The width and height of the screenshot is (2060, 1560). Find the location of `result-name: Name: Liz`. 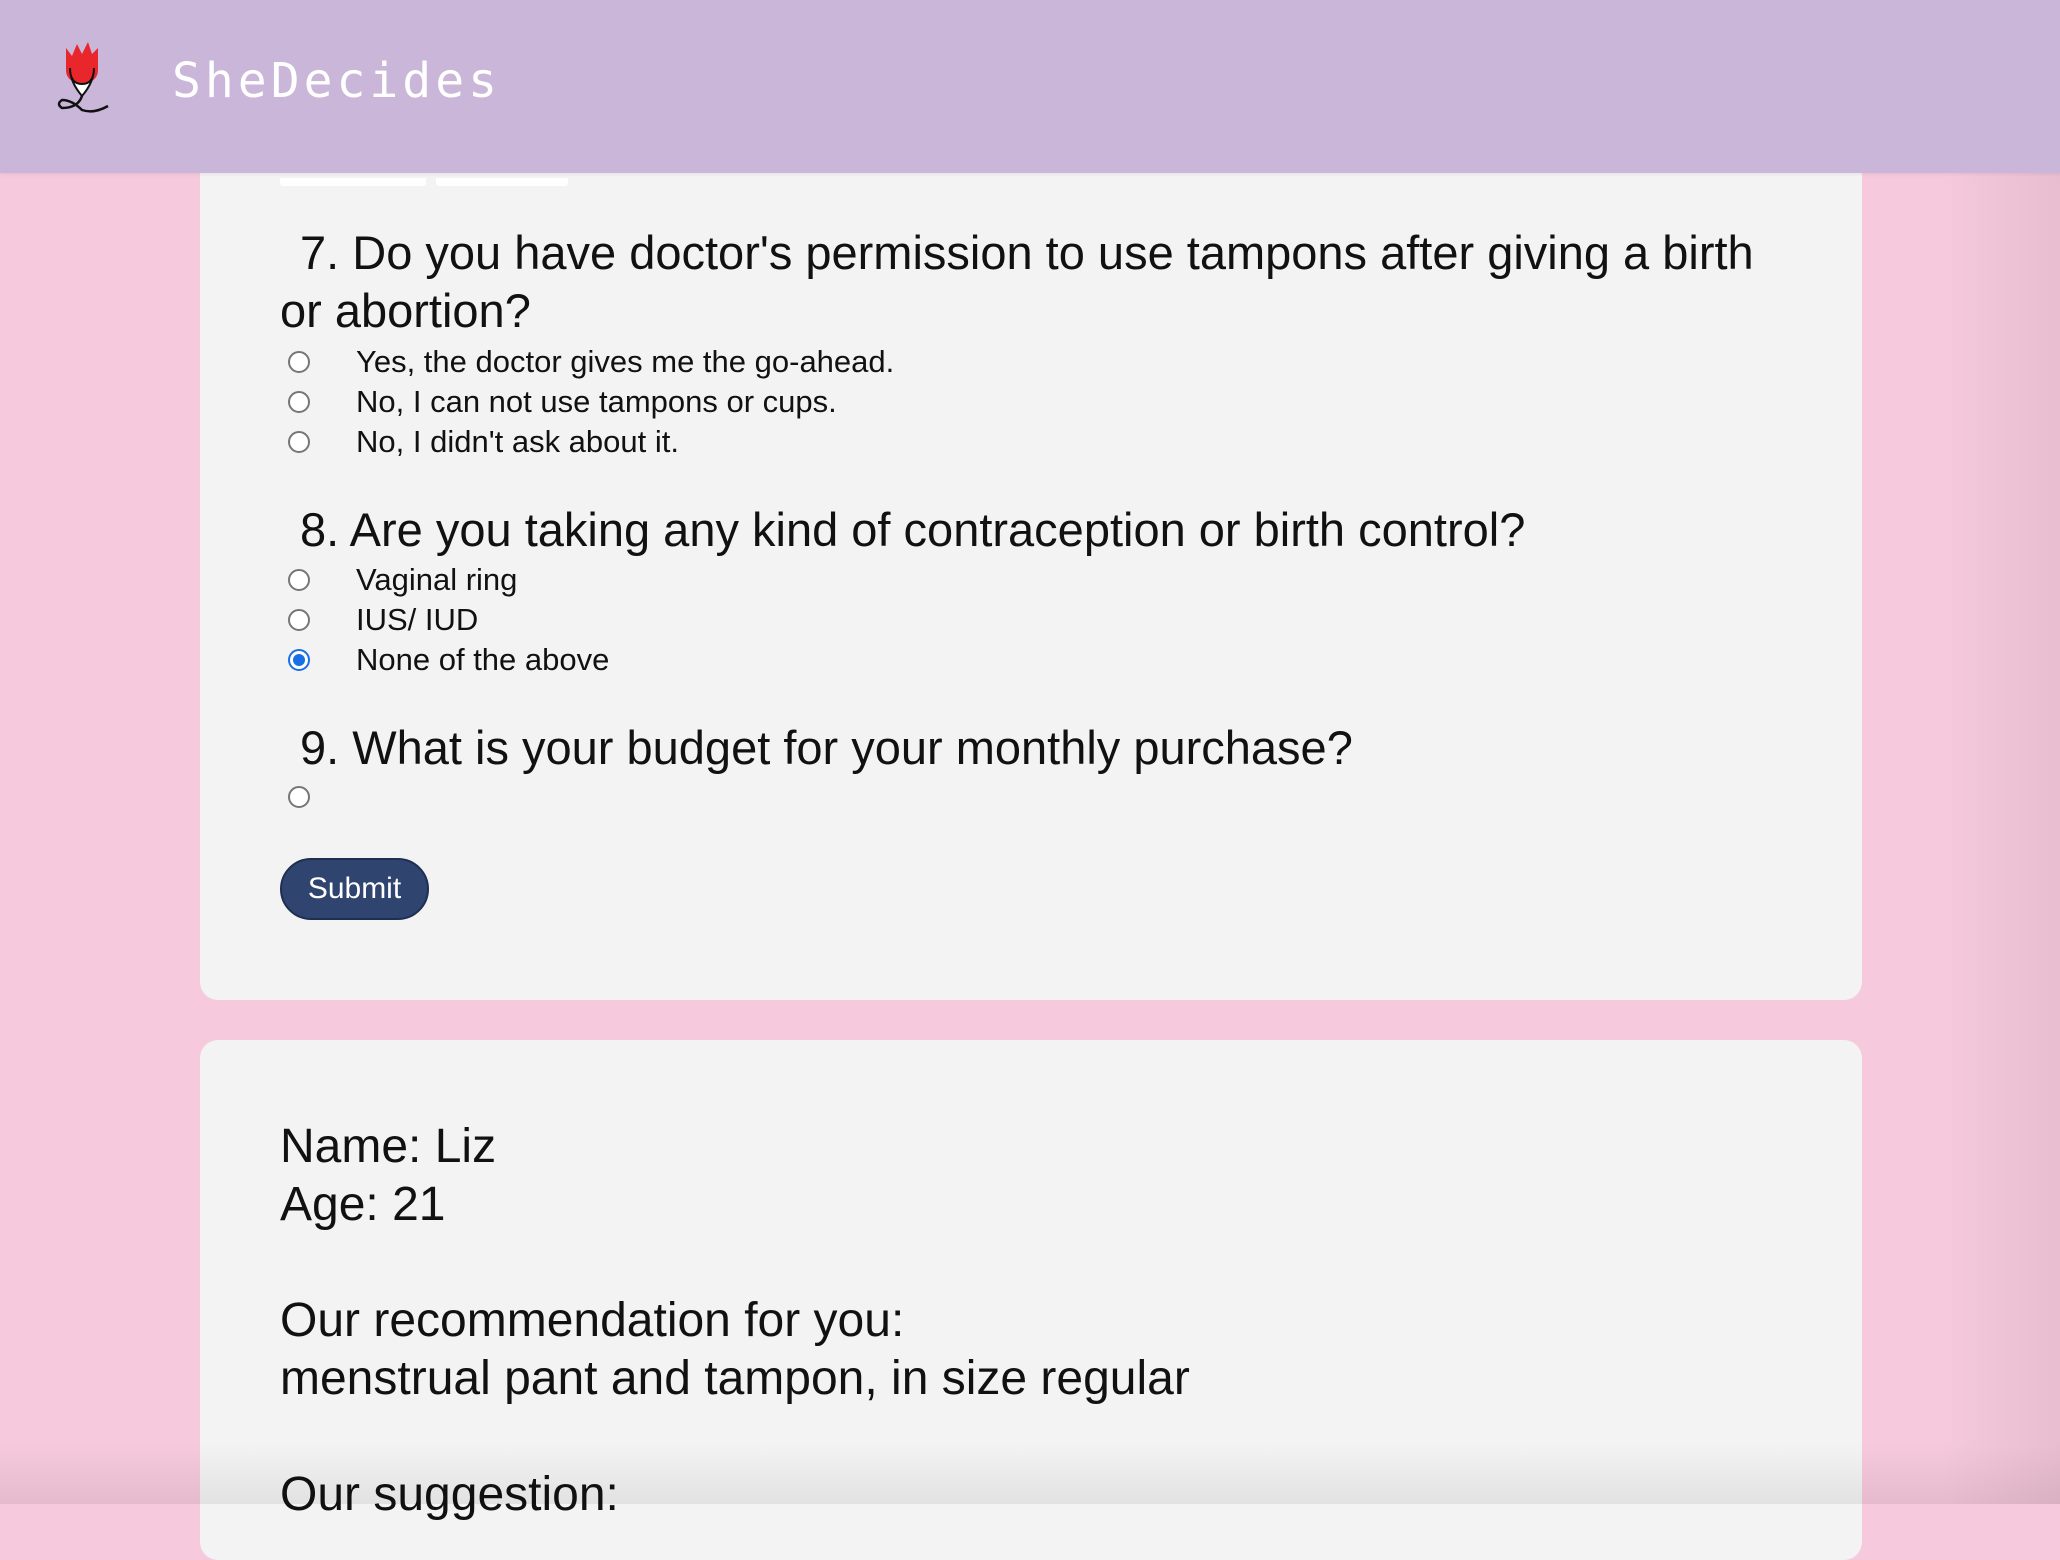

result-name: Name: Liz is located at coordinates (388, 1147).